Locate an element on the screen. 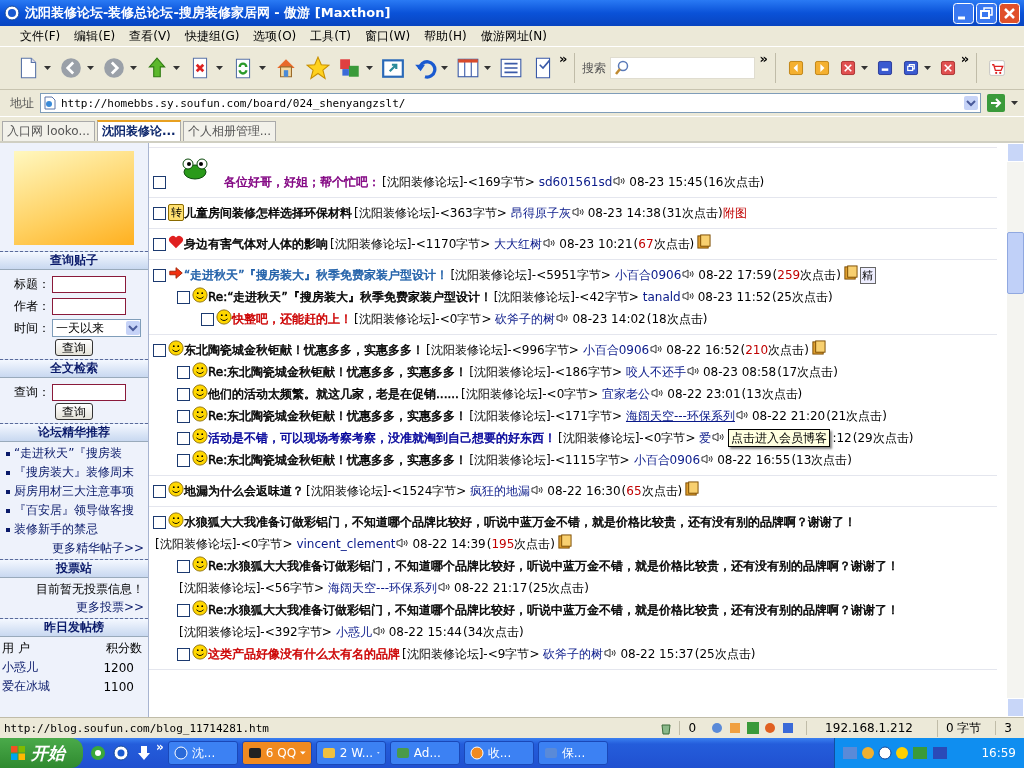  menu-item: 编辑(E) is located at coordinates (95, 36).